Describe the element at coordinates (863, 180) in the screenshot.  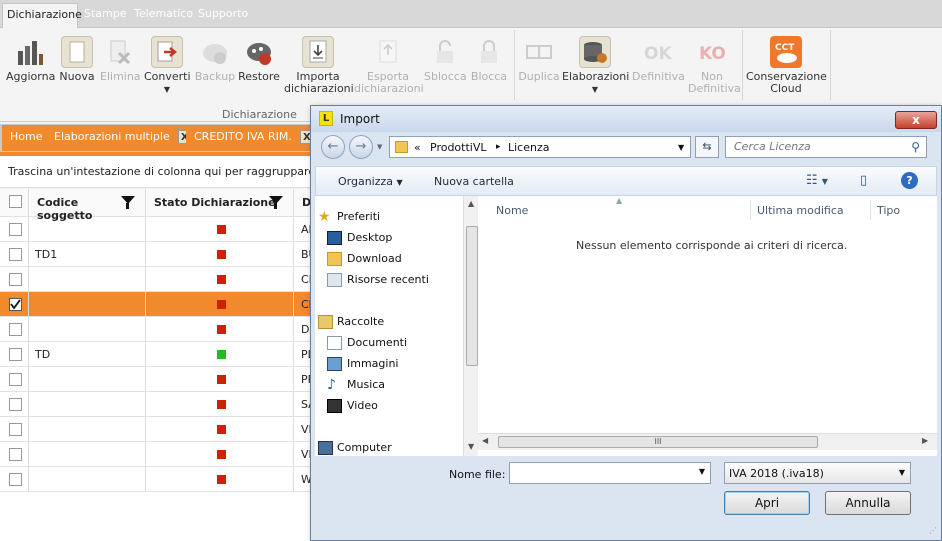
I see `preview-pane-icon: ▯` at that location.